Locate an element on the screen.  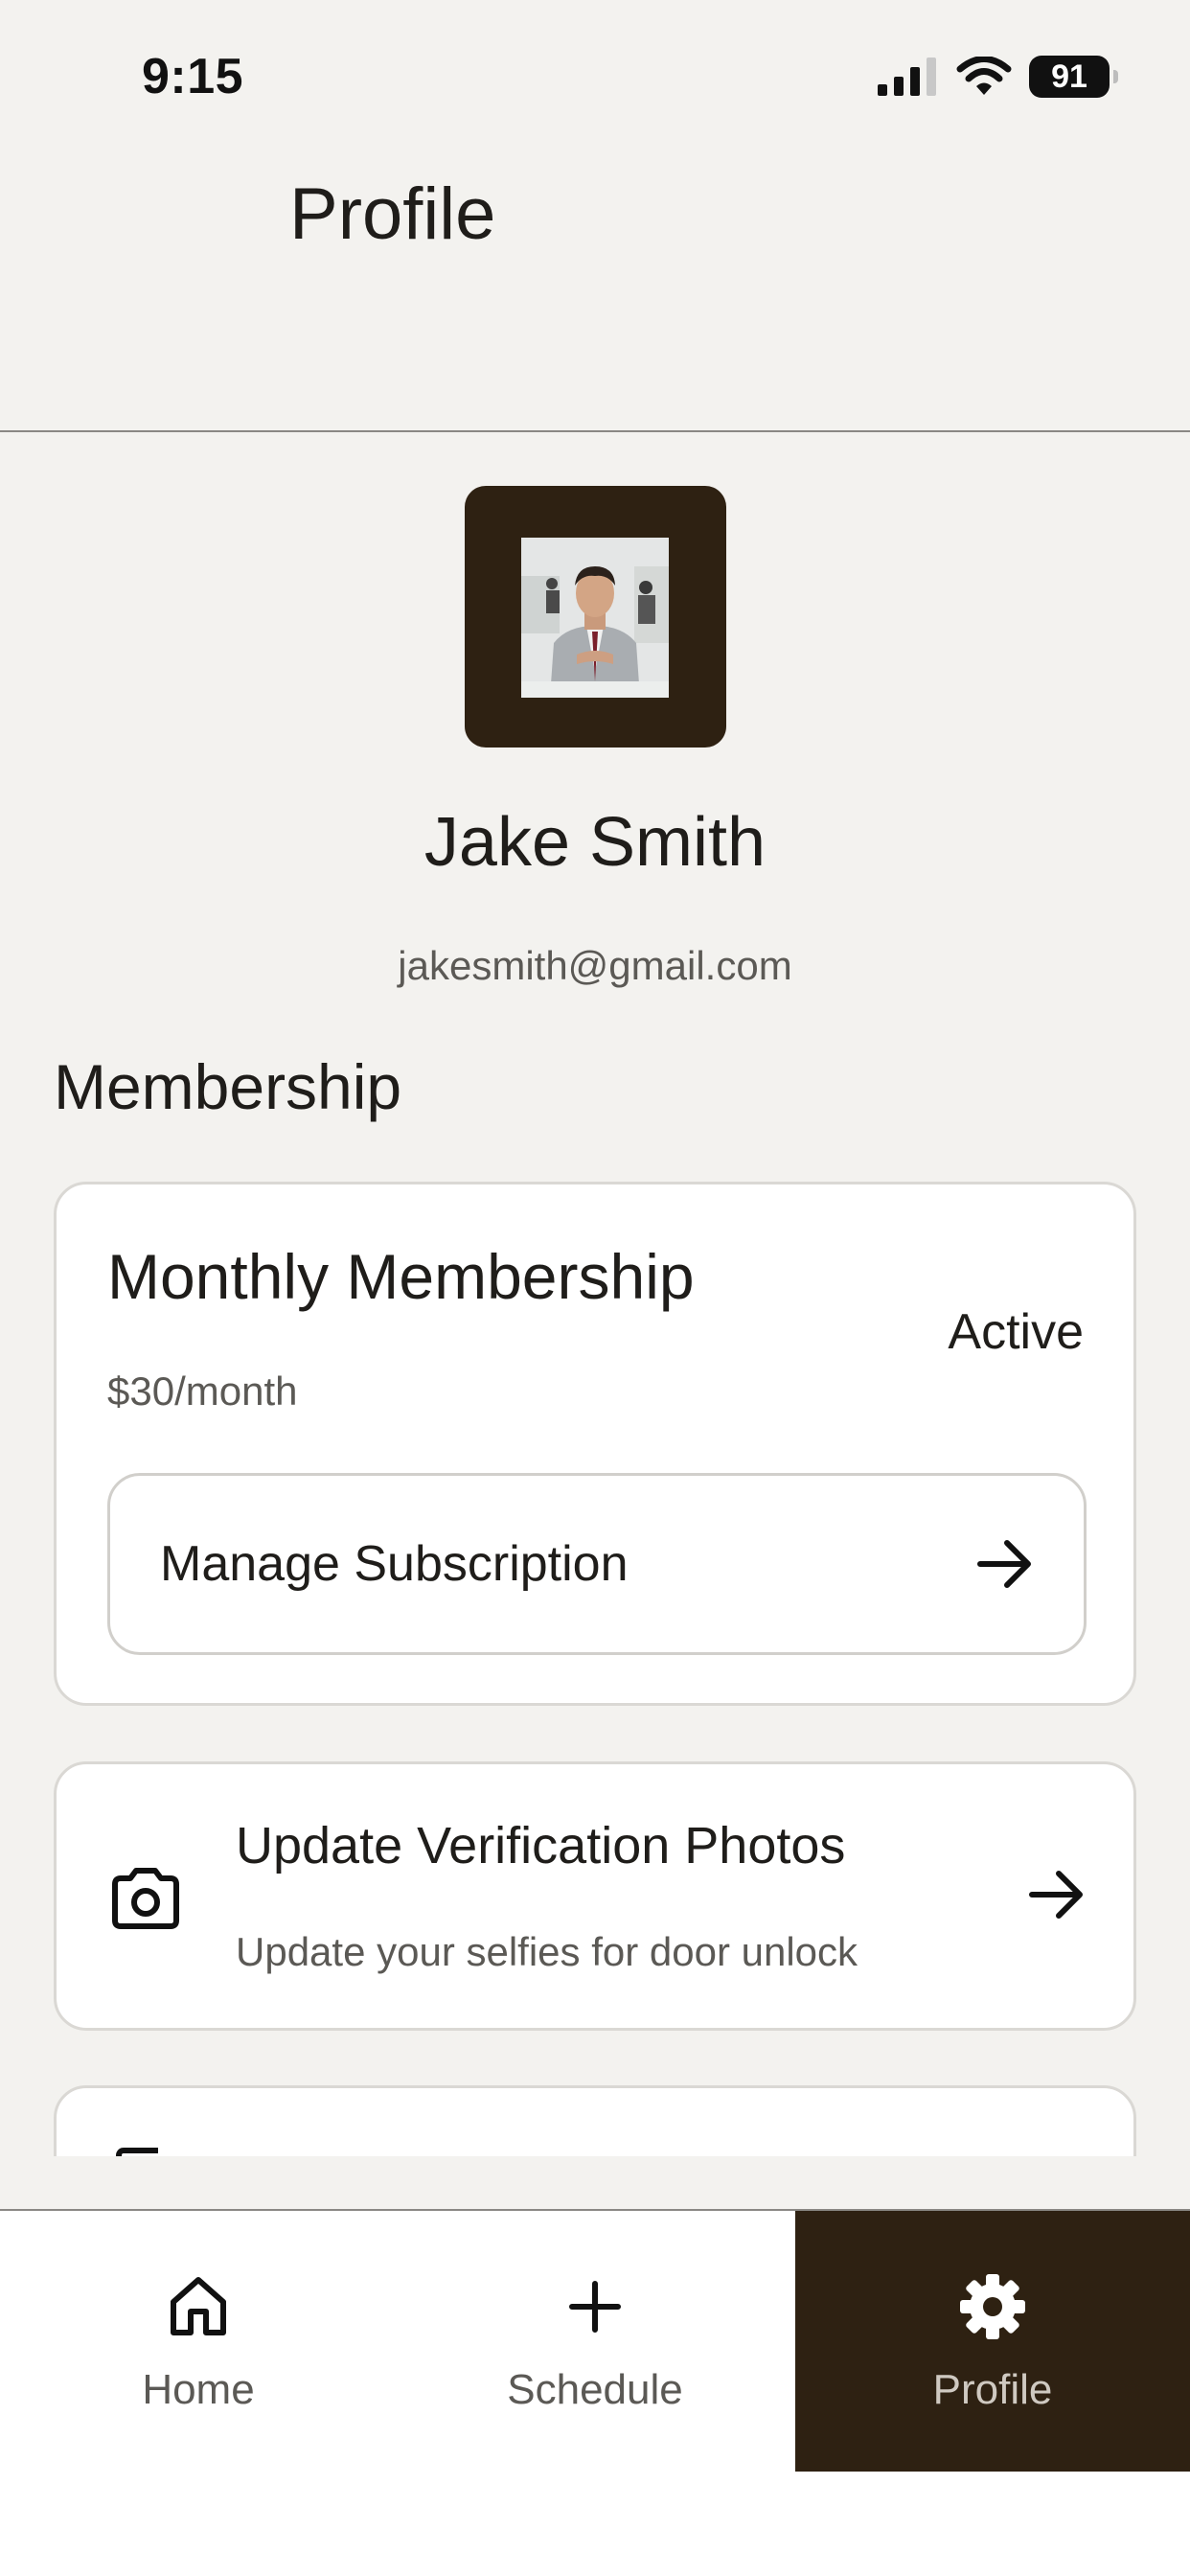
battery-icon: 91 is located at coordinates (1073, 77).